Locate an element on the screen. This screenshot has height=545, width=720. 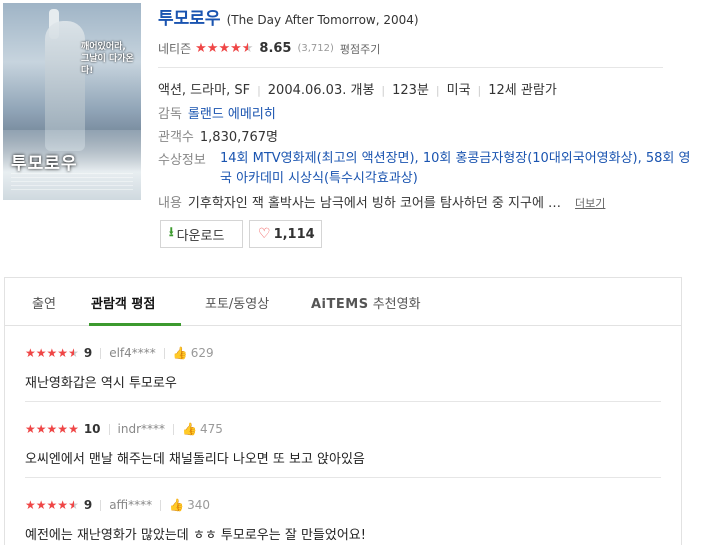
tab-photo-video: 포토/동영상 is located at coordinates (237, 302).